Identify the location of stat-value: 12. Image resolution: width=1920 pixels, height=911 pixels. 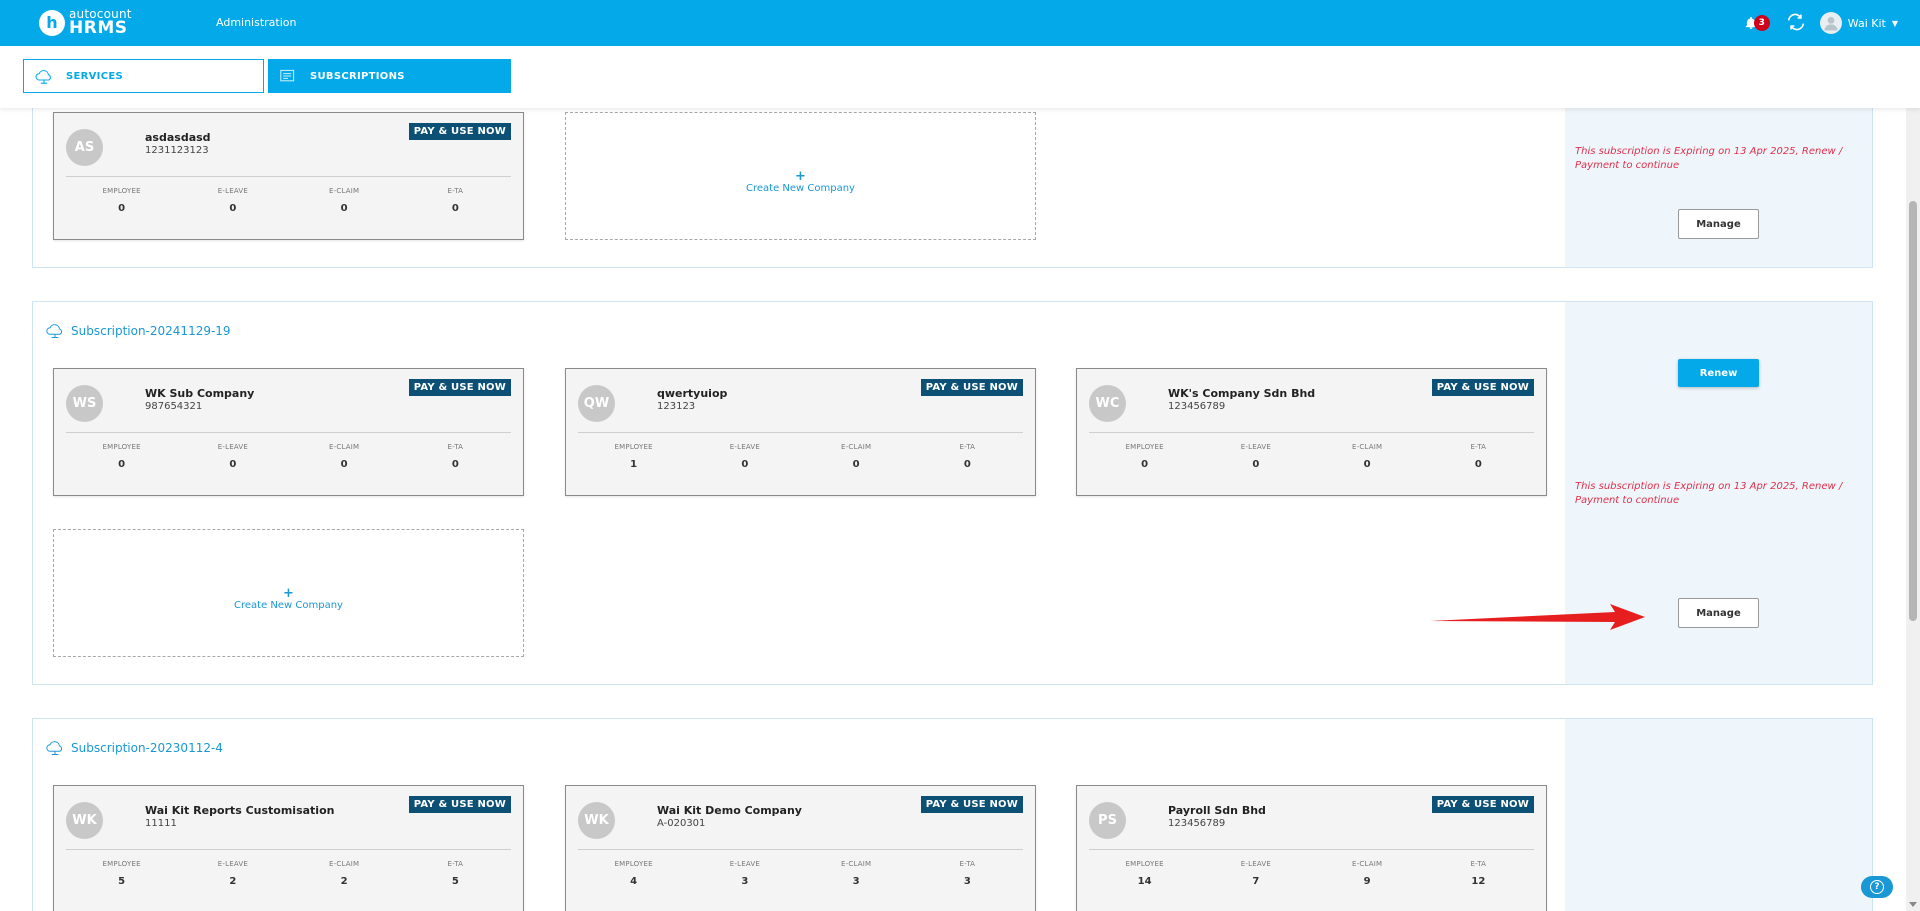
(1478, 881).